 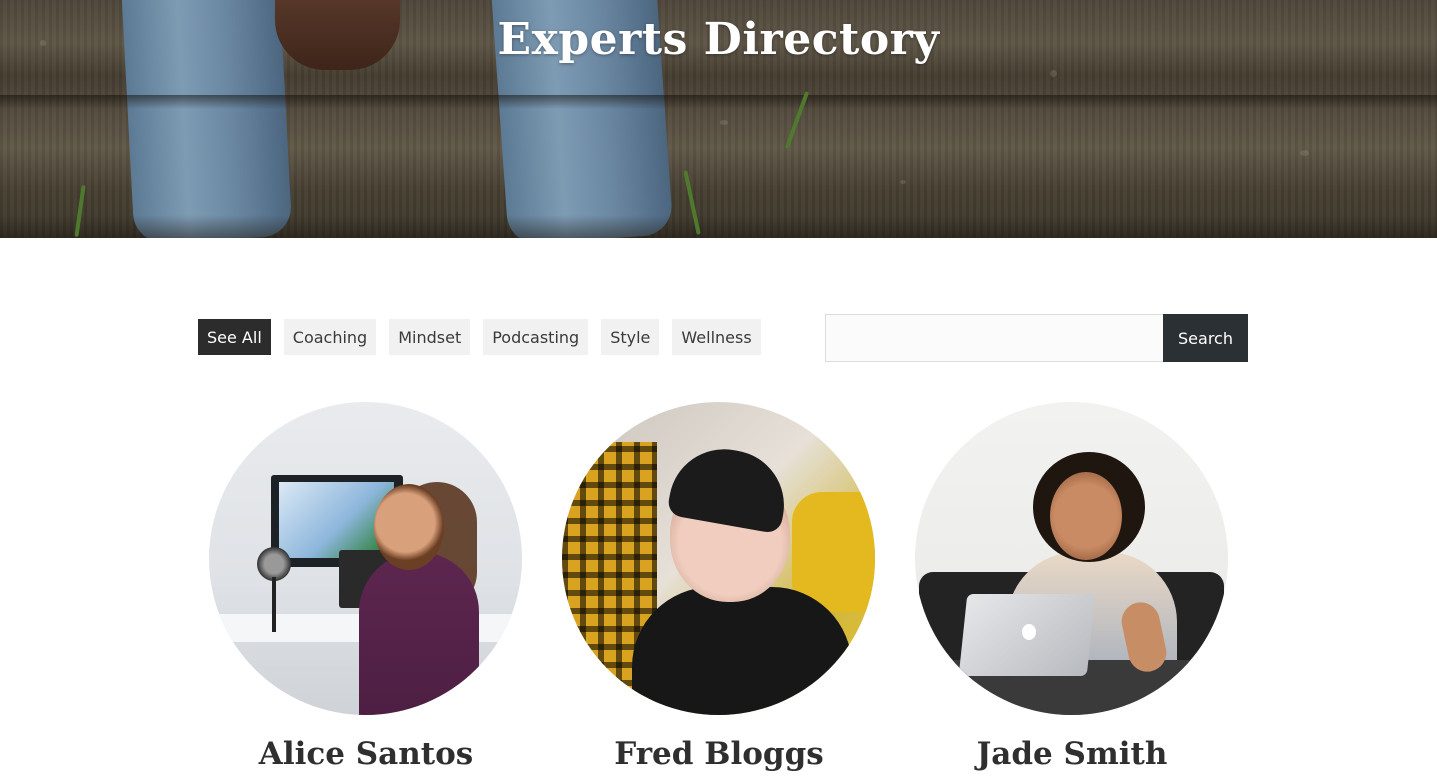 What do you see at coordinates (430, 337) in the screenshot?
I see `filter-mindset: Mindset` at bounding box center [430, 337].